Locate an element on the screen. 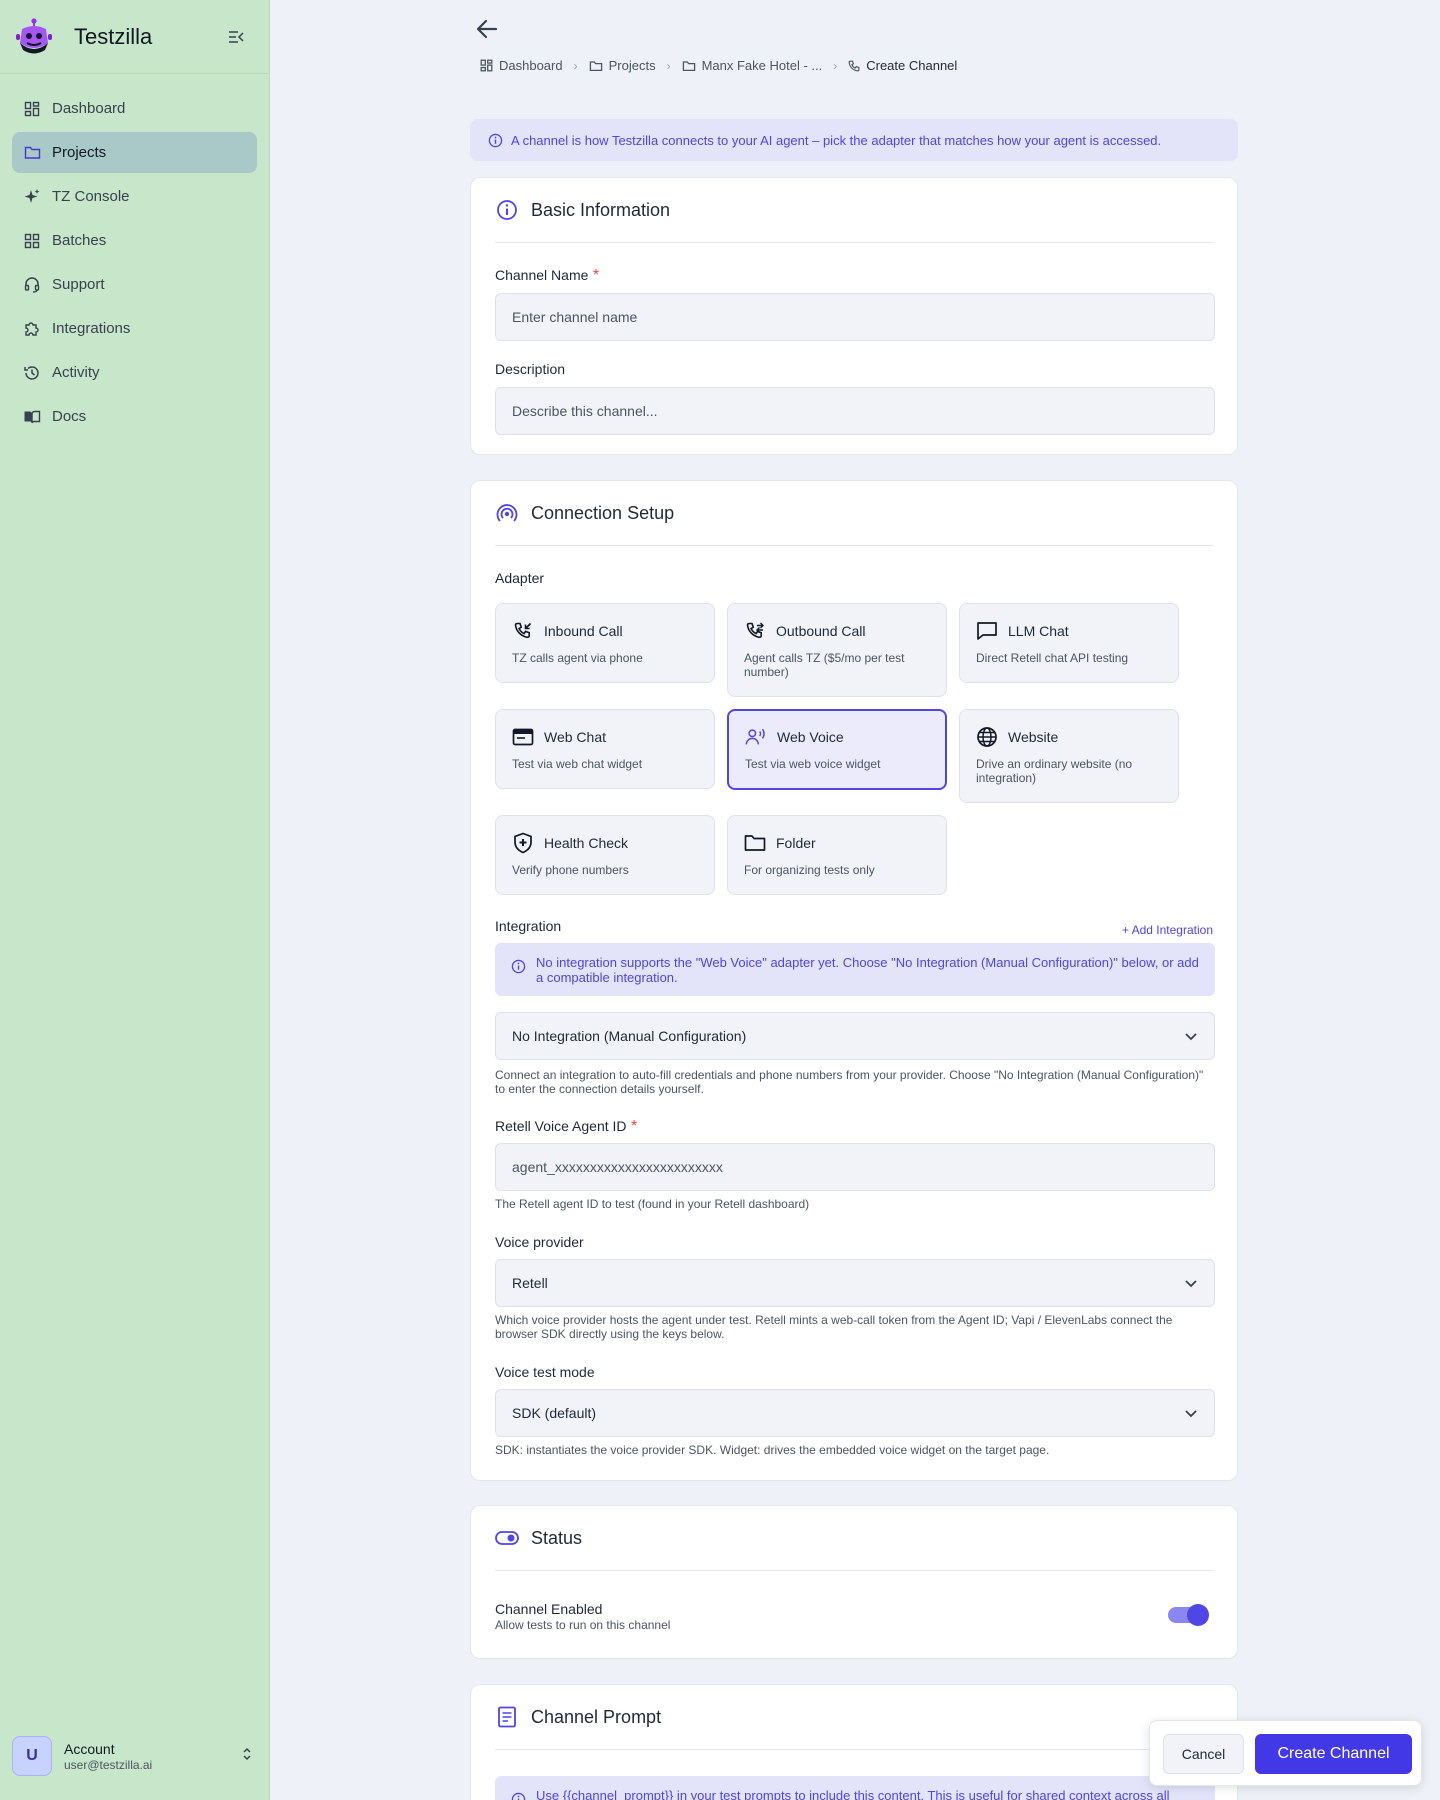  account-switcher: U Account user@testzilla.ai is located at coordinates (135, 1756).